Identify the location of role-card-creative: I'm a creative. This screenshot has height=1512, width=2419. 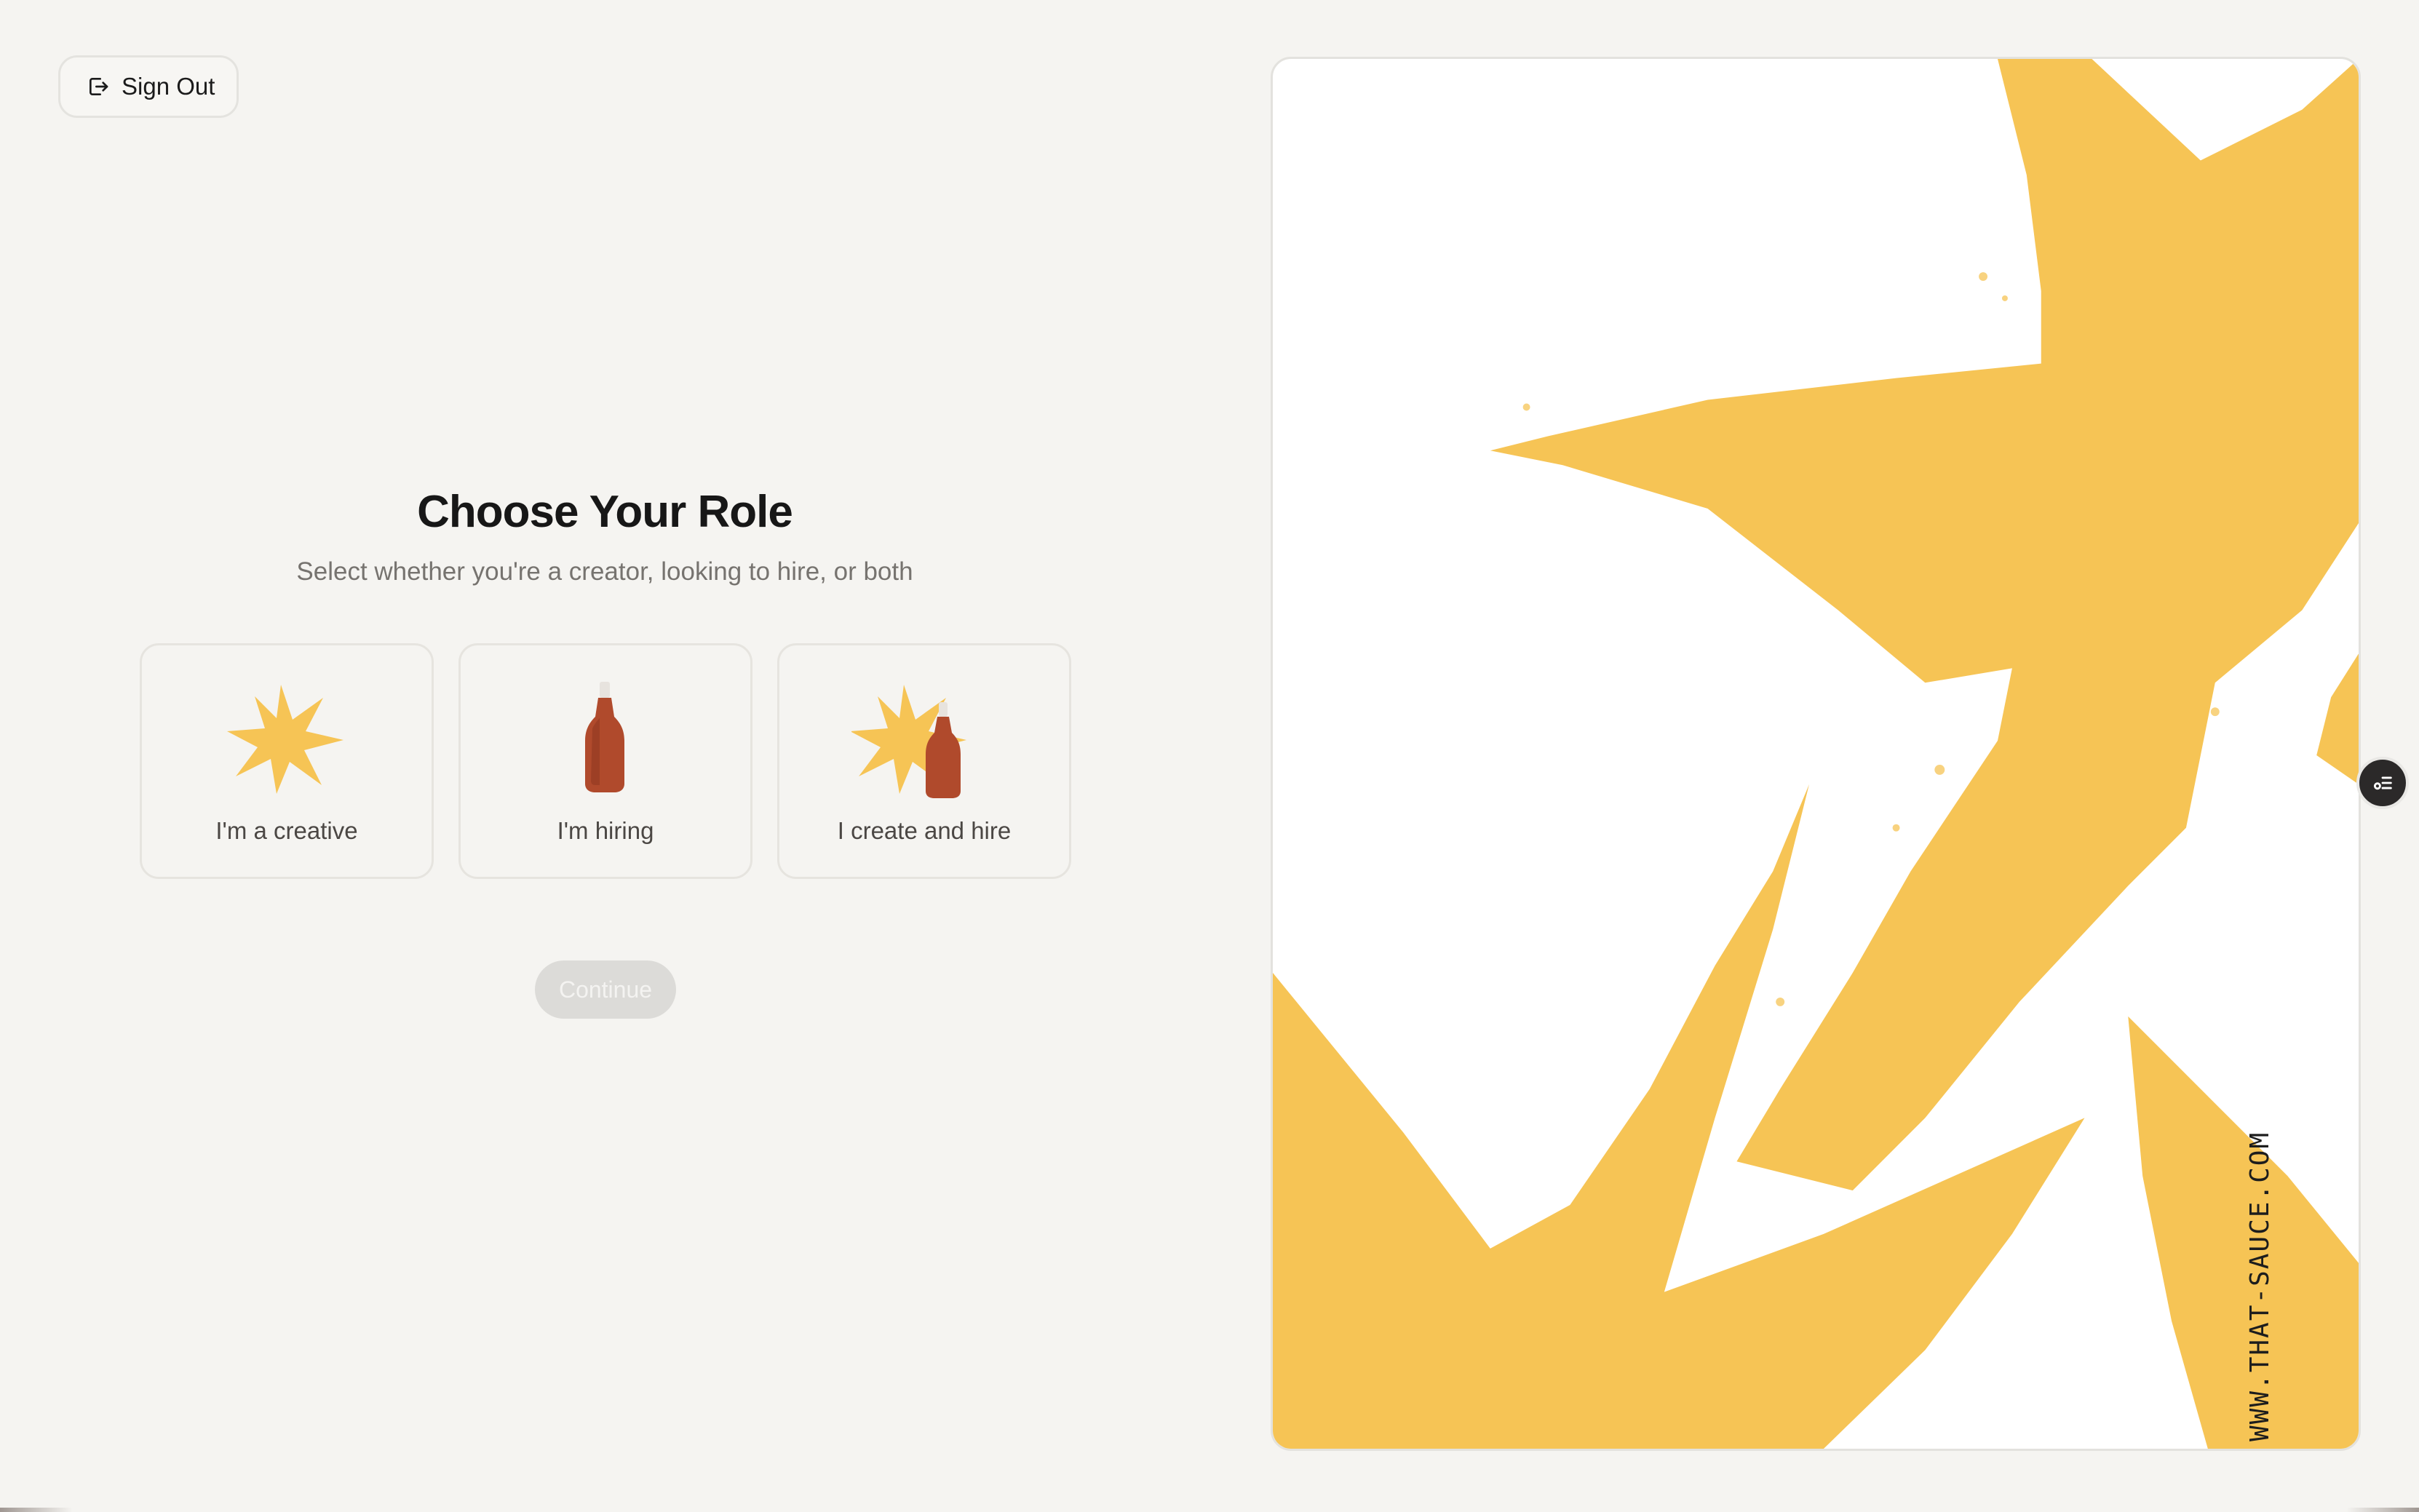
(287, 761).